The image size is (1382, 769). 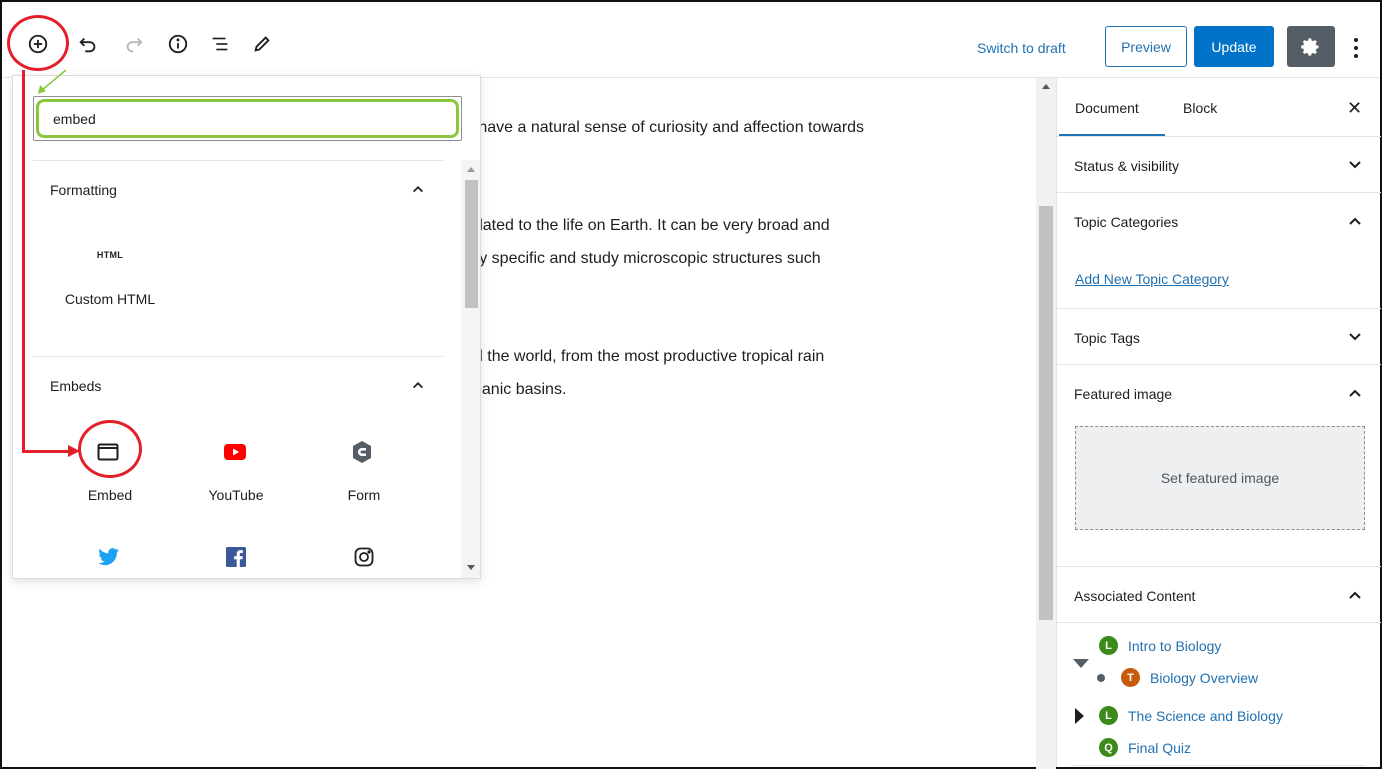 What do you see at coordinates (471, 244) in the screenshot?
I see `inserter-scrollbar-thumb` at bounding box center [471, 244].